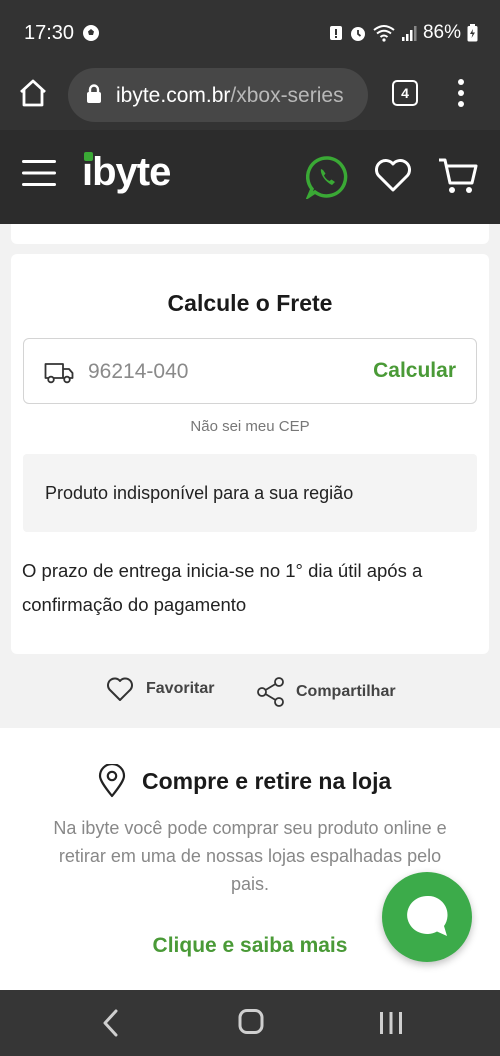 The height and width of the screenshot is (1056, 500). Describe the element at coordinates (384, 33) in the screenshot. I see `wifi-icon` at that location.